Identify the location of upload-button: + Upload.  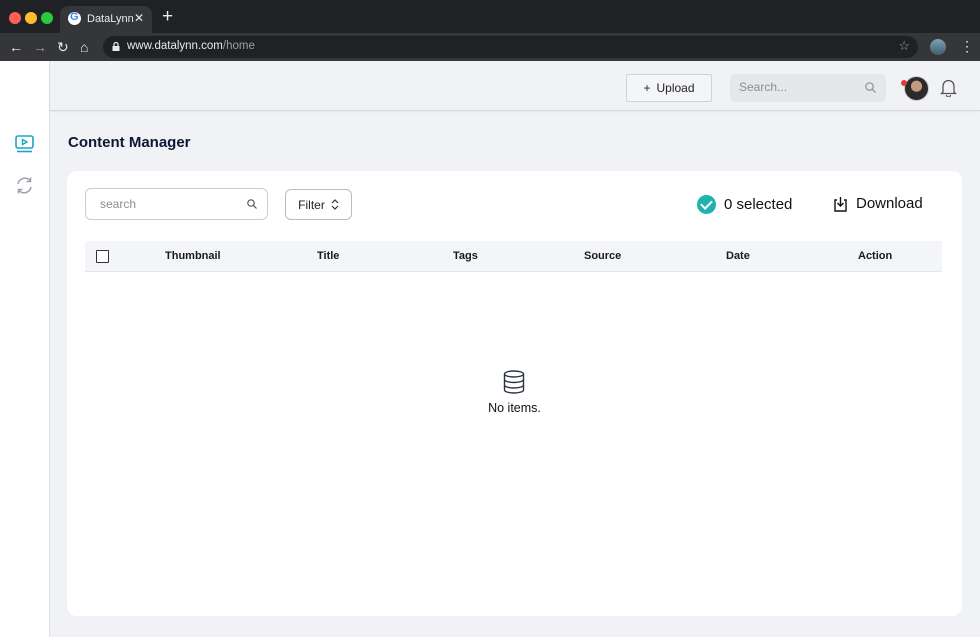
(669, 88).